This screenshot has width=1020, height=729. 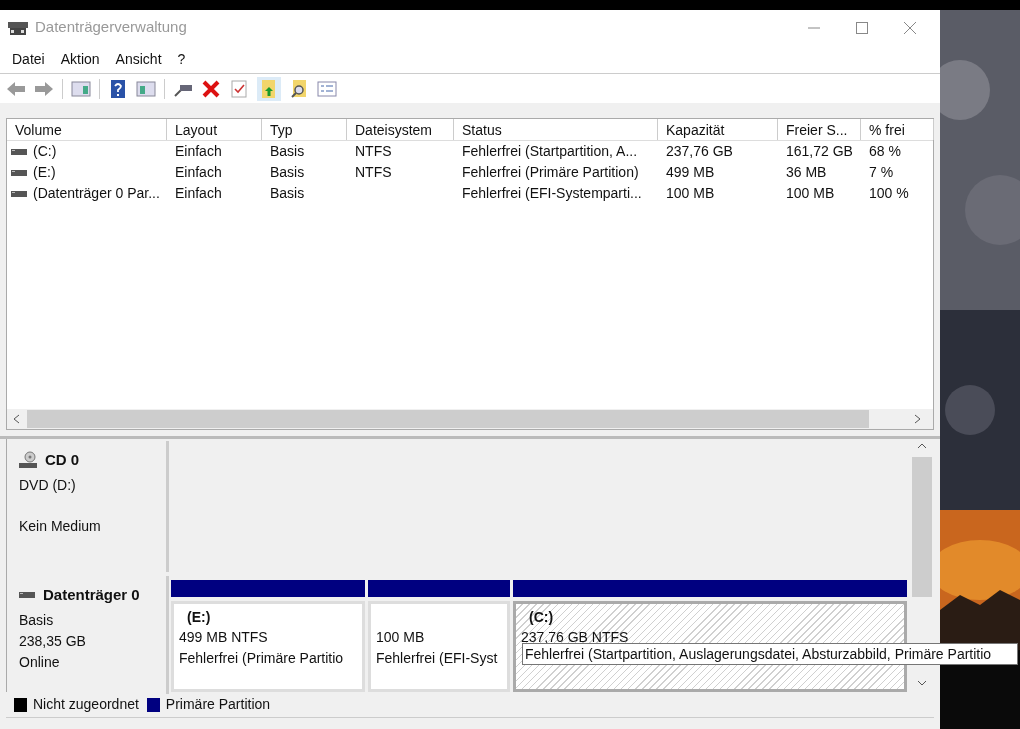 What do you see at coordinates (806, 172) in the screenshot?
I see `table-cell-text: 36 MB` at bounding box center [806, 172].